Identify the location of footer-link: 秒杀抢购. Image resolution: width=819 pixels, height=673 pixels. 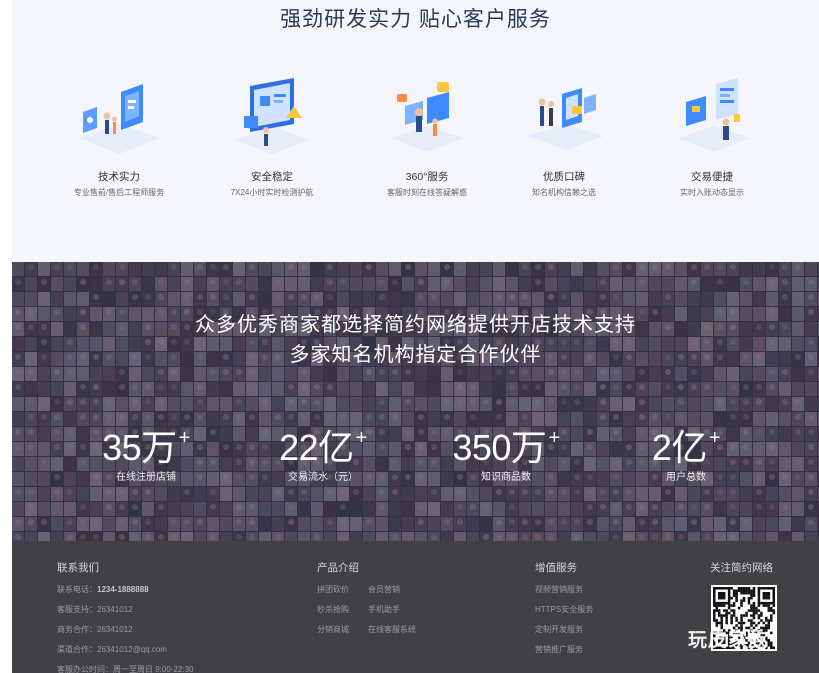
(342, 610).